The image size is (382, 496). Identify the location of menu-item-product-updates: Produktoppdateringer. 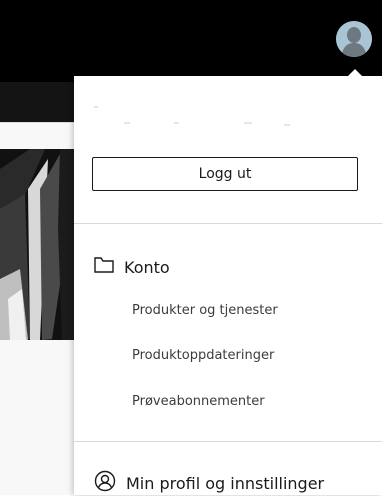
(203, 355).